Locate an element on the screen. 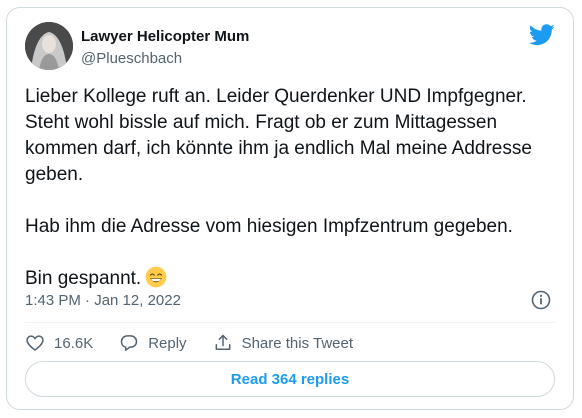  tweet-paragraph-3-line: Bin gespannt. is located at coordinates (292, 279).